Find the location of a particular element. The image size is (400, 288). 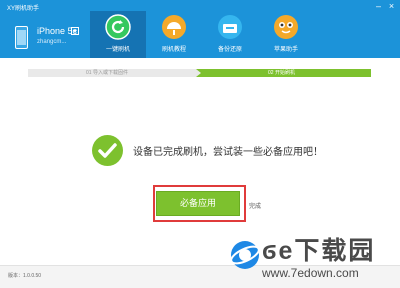

refresh-icon is located at coordinates (118, 27).